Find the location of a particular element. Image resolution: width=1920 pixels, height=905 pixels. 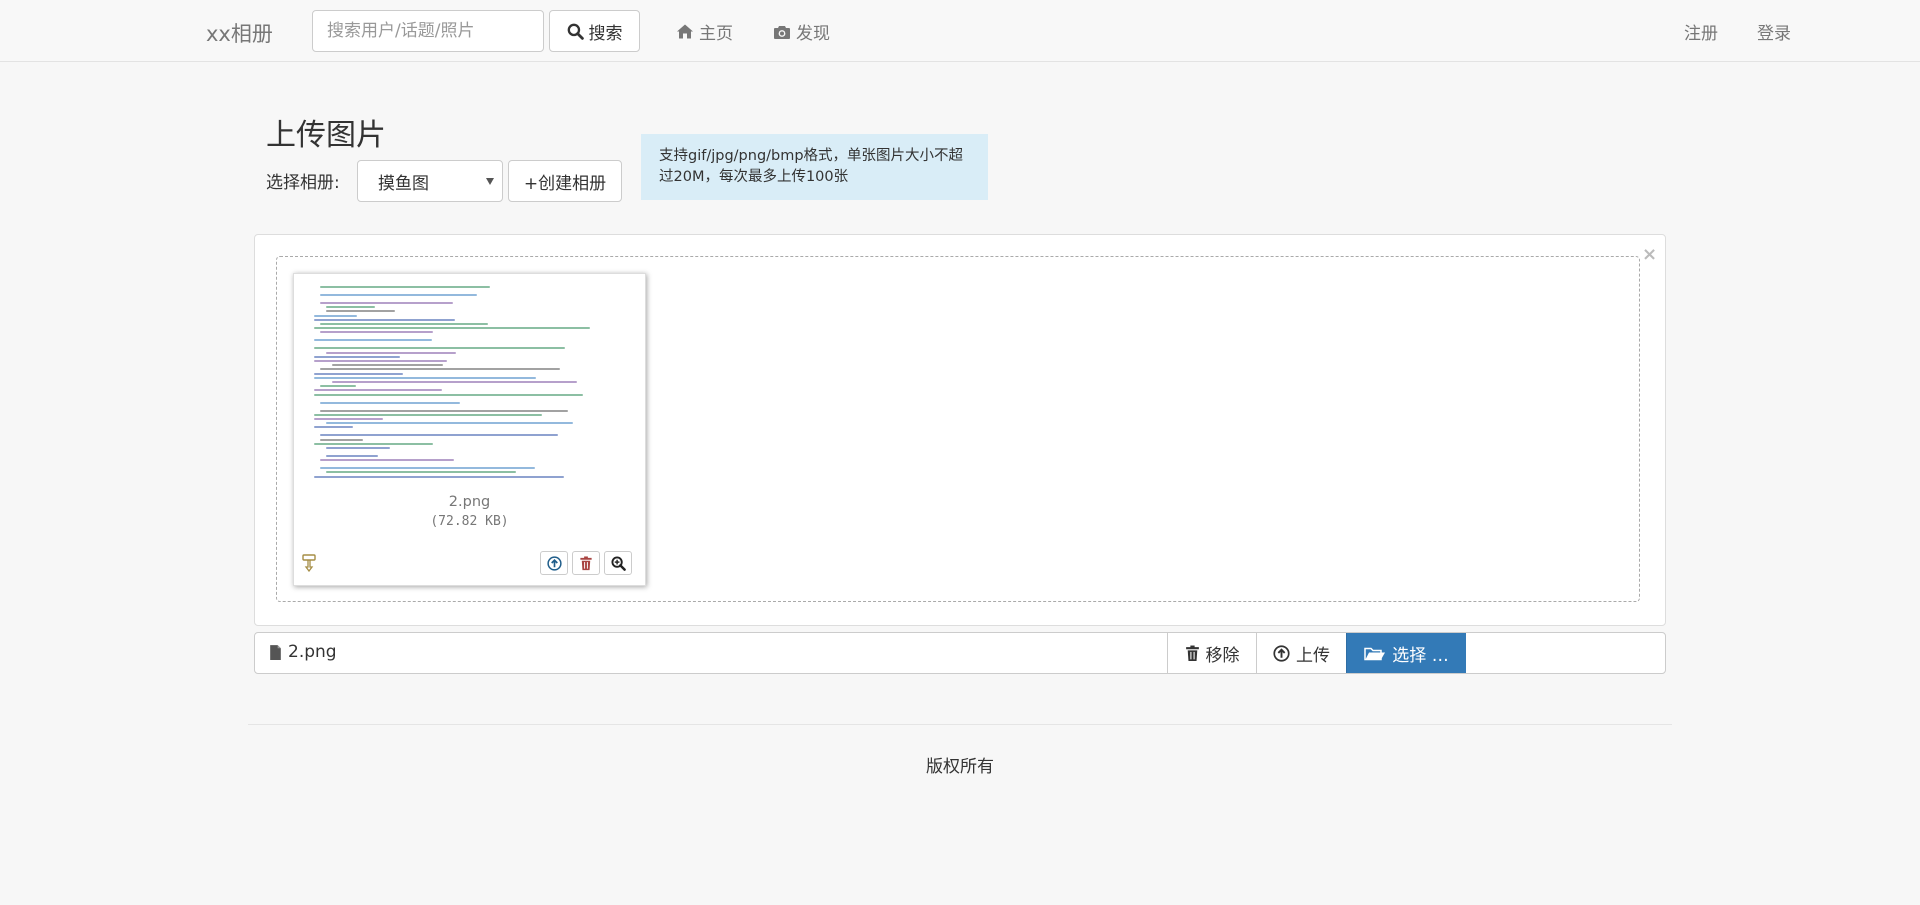

preview-zoom-button is located at coordinates (618, 563).